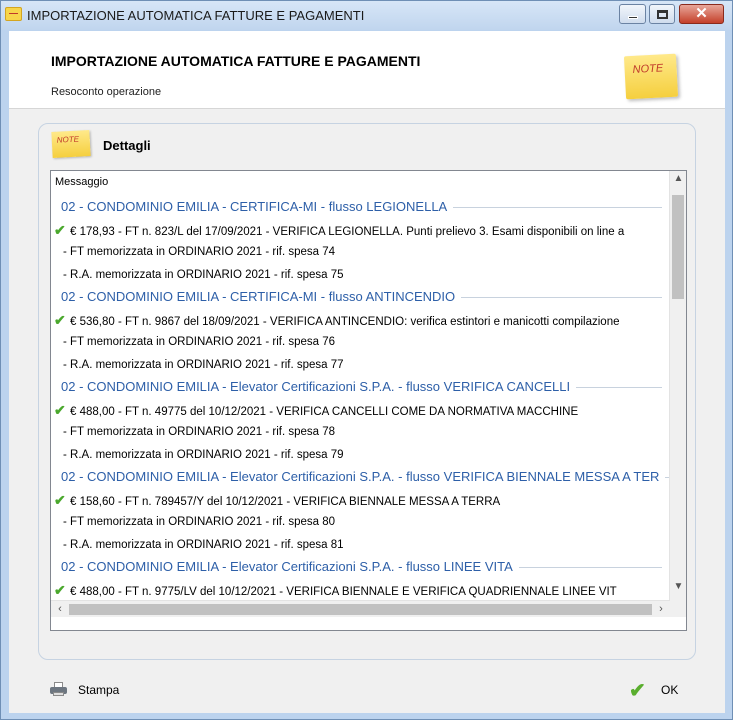 The height and width of the screenshot is (720, 733). I want to click on maximize-icon, so click(662, 14).